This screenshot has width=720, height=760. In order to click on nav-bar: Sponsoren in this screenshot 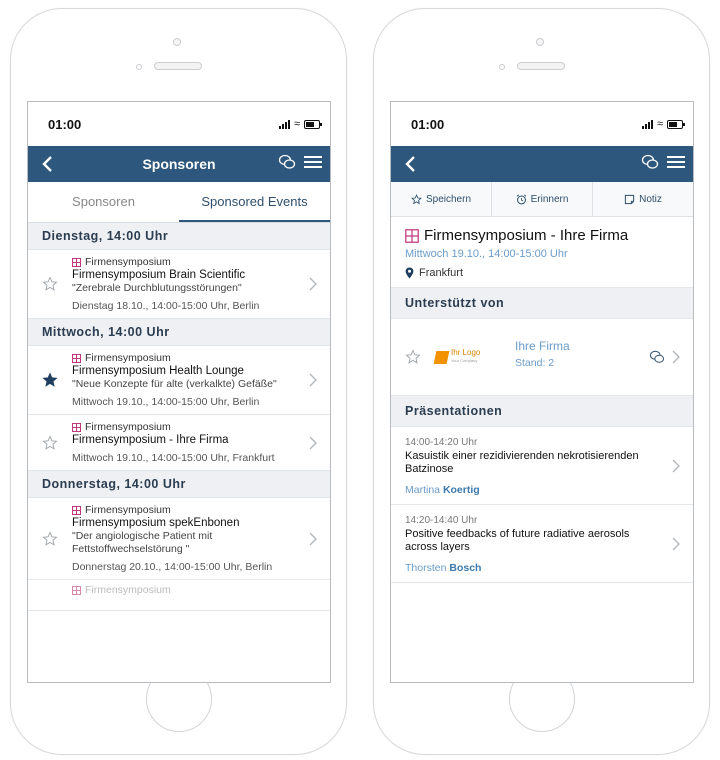, I will do `click(179, 164)`.